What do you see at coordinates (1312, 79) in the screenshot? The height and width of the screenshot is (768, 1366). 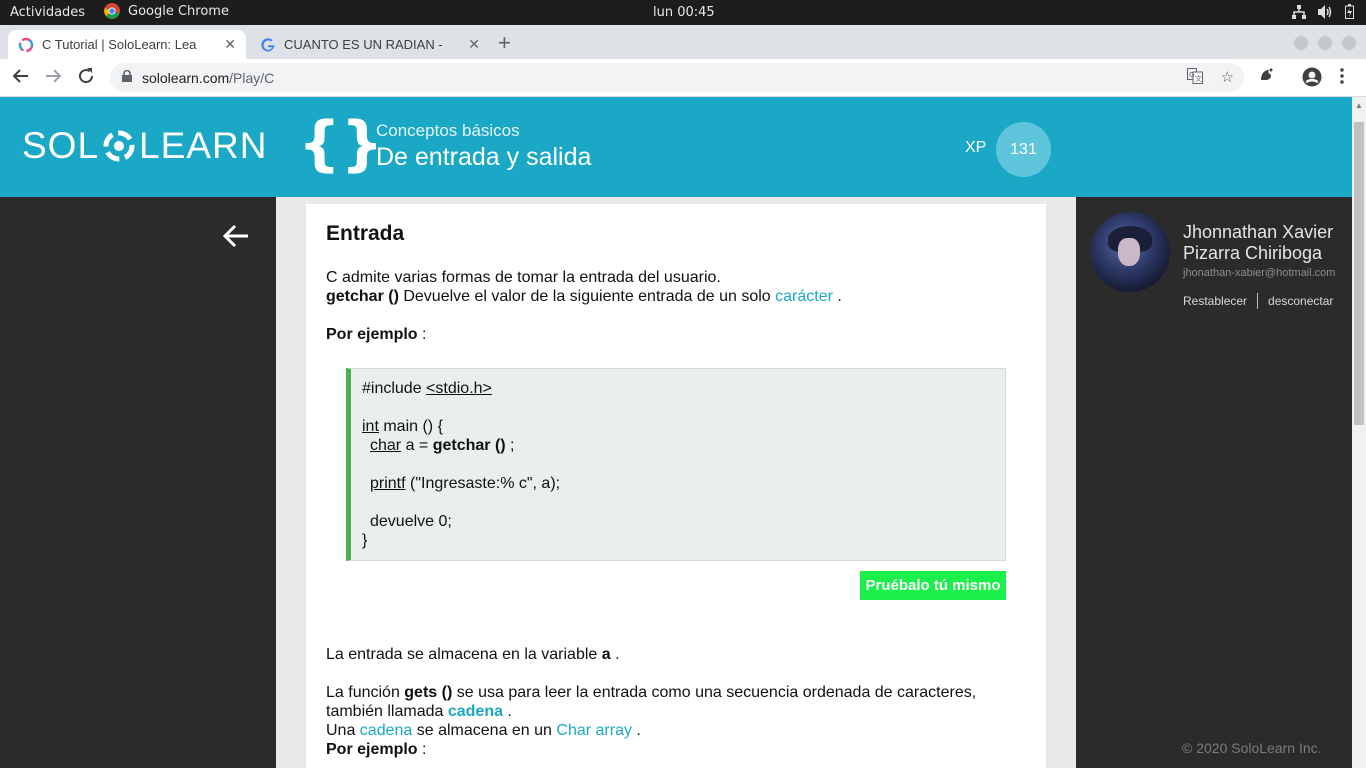 I see `profile-icon` at bounding box center [1312, 79].